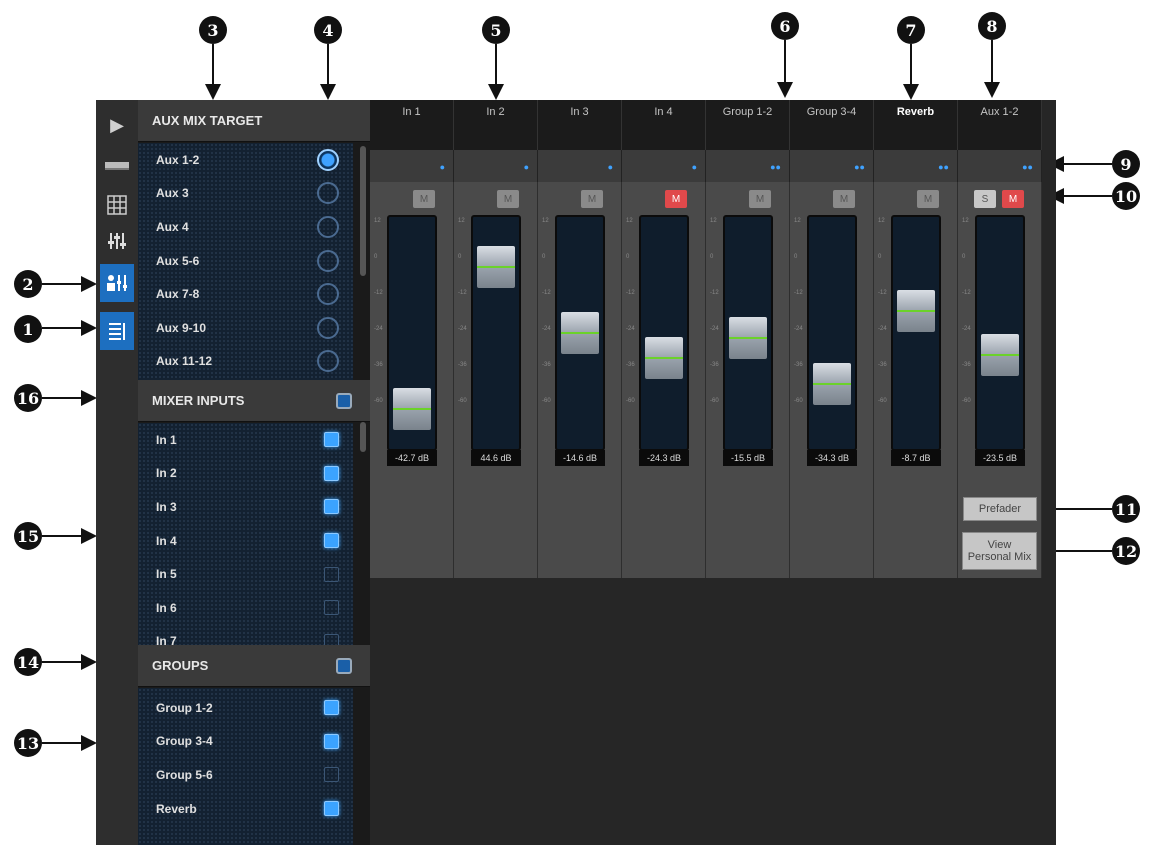  What do you see at coordinates (859, 167) in the screenshot?
I see `pan-indicator-icon: ●●` at bounding box center [859, 167].